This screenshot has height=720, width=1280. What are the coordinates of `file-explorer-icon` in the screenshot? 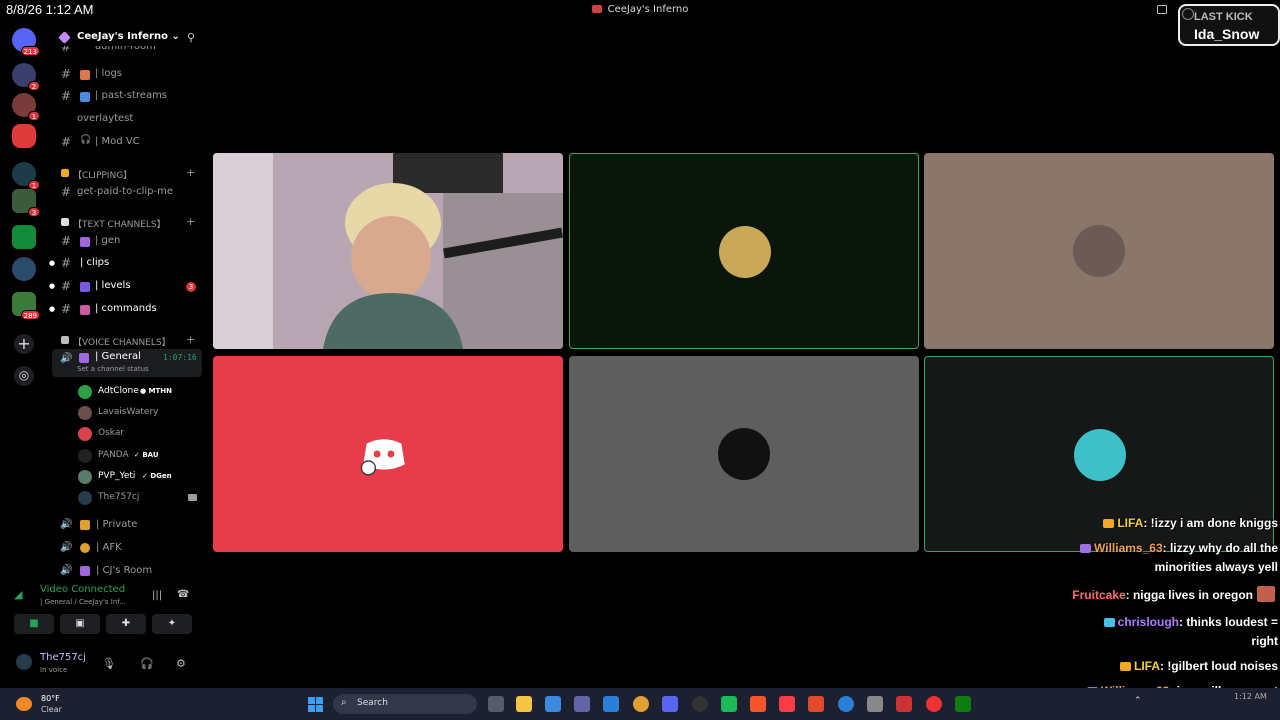 It's located at (524, 704).